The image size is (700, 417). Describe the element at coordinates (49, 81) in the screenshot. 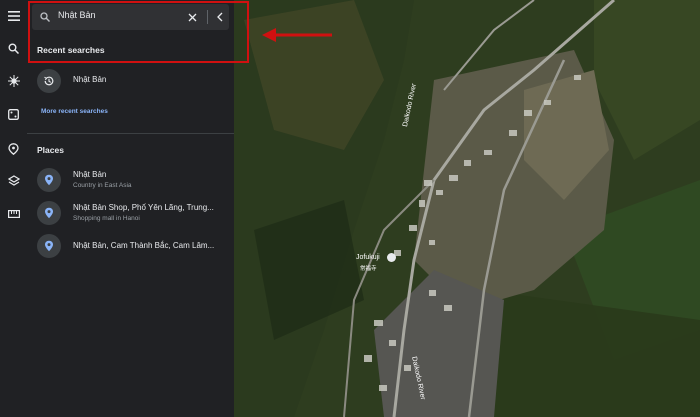

I see `history-icon` at that location.